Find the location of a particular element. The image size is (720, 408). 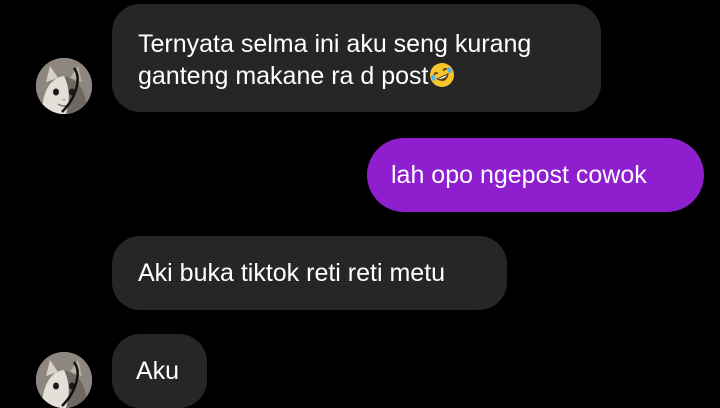

message-text: Aki buka tiktok reti reti metu is located at coordinates (292, 273).